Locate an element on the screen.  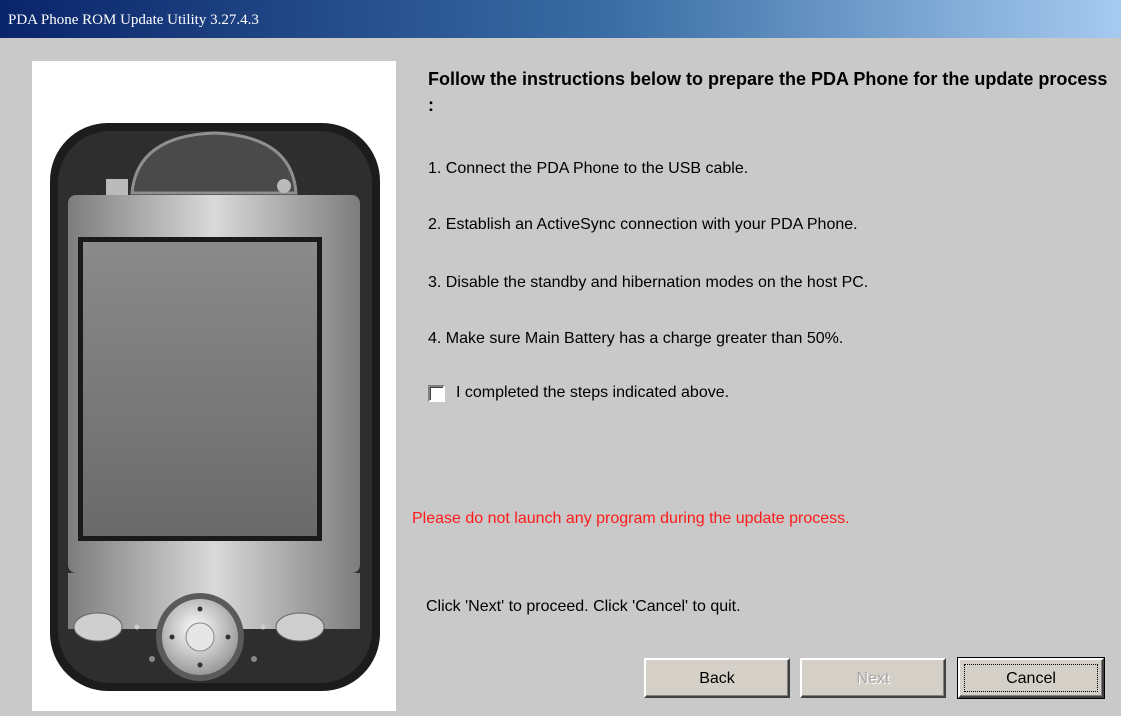
completed-steps-checkbox is located at coordinates (436, 393).